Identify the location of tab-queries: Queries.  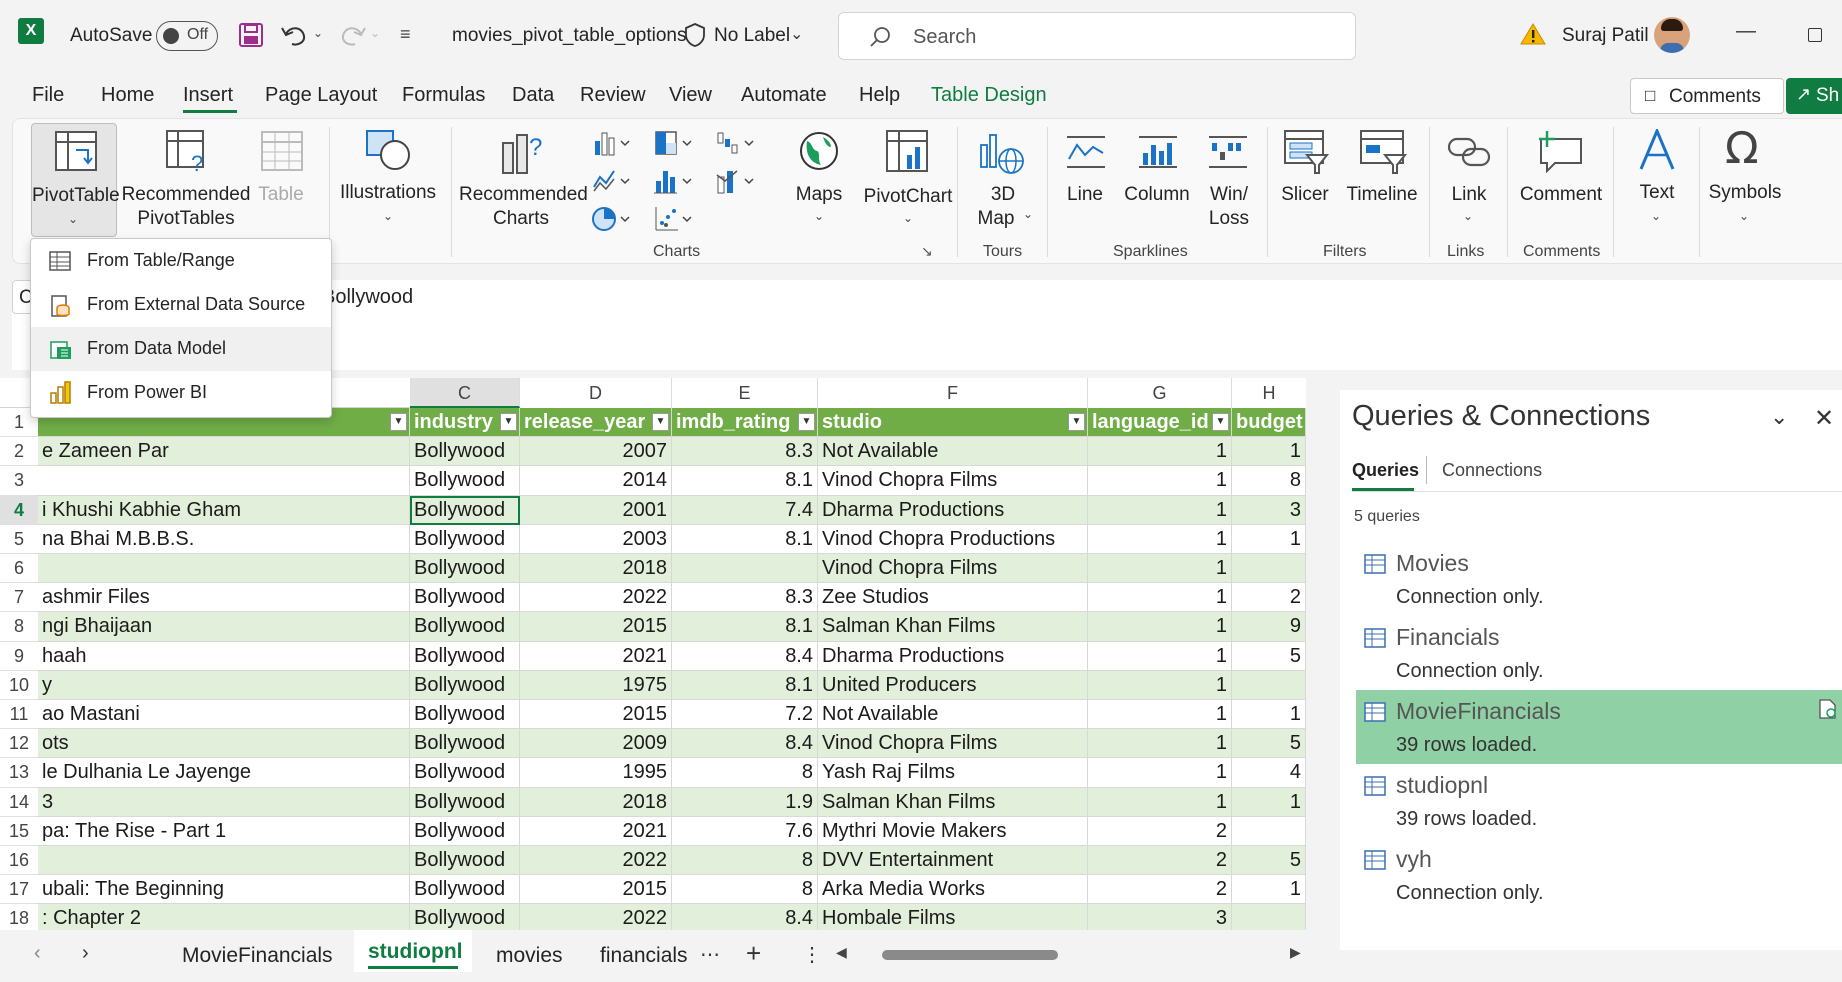
(1385, 470).